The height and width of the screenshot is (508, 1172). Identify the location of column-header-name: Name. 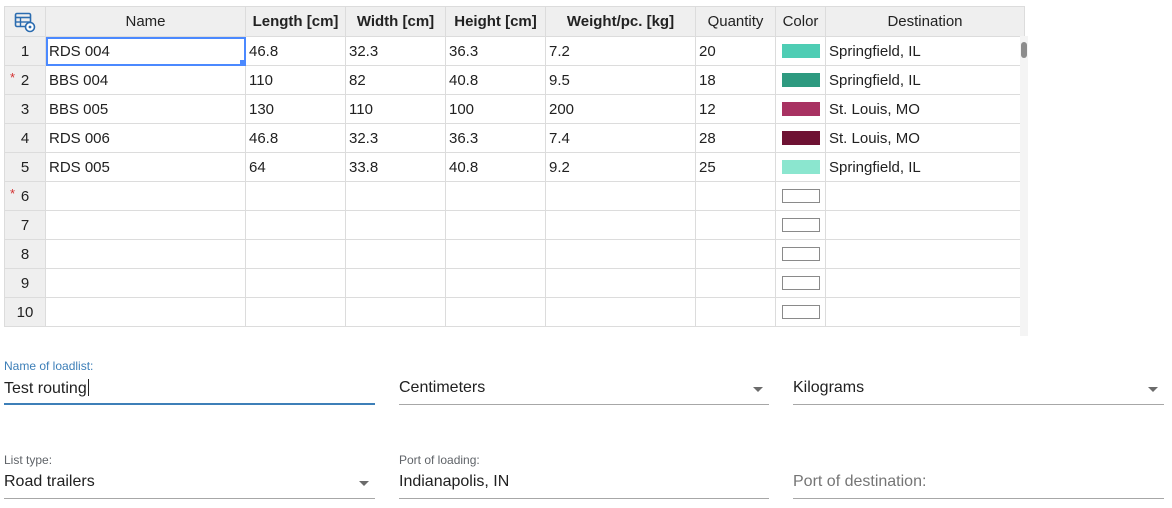
(145, 21).